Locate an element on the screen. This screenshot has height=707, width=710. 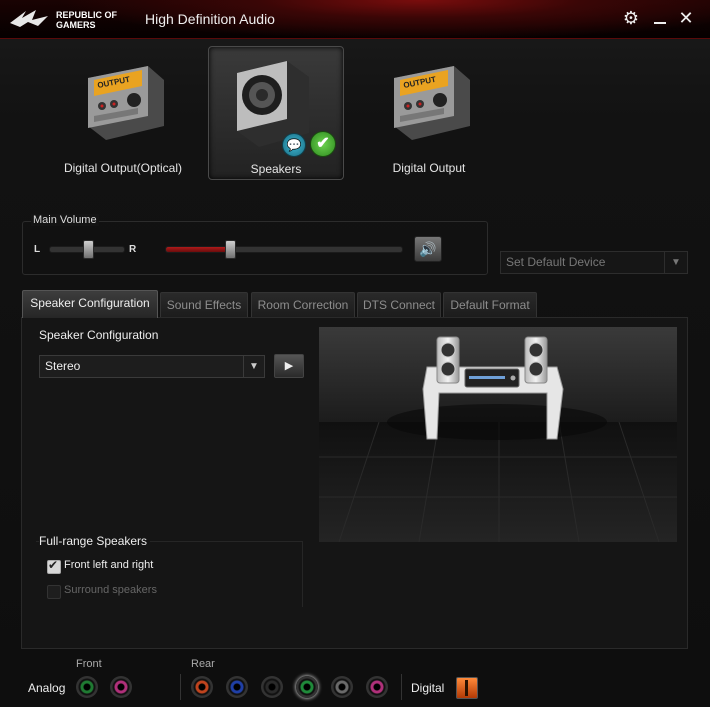
volume-slider-thumb is located at coordinates (230, 249).